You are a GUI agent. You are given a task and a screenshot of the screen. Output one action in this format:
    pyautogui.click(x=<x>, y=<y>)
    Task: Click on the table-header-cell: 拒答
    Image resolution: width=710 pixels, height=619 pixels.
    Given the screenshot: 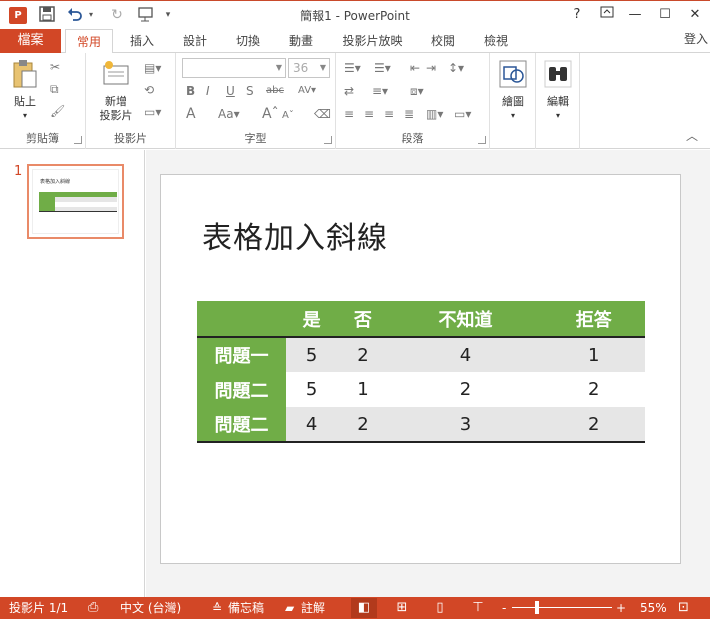 What is the action you would take?
    pyautogui.click(x=593, y=319)
    